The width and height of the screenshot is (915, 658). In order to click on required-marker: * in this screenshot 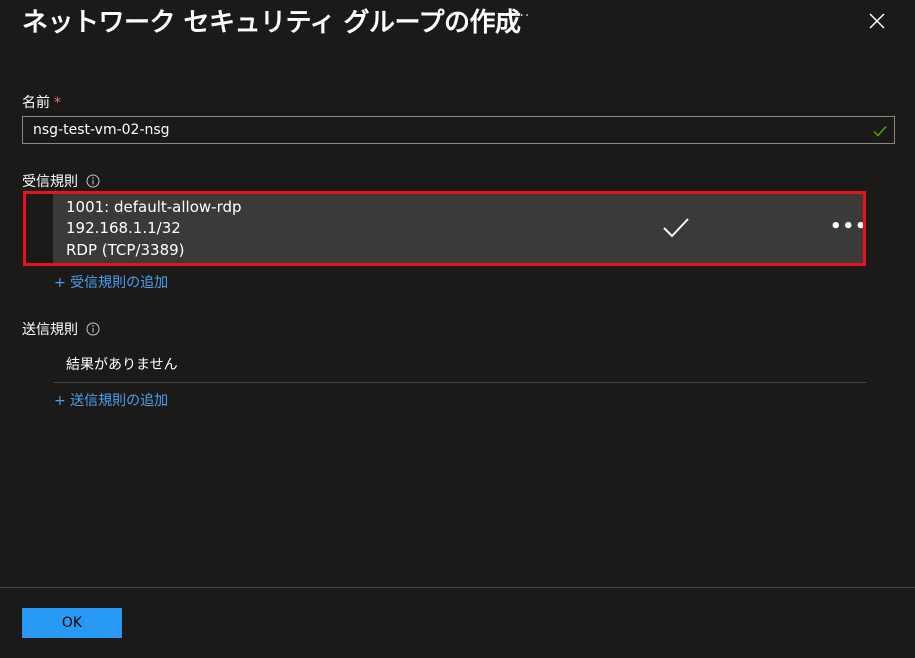, I will do `click(57, 103)`.